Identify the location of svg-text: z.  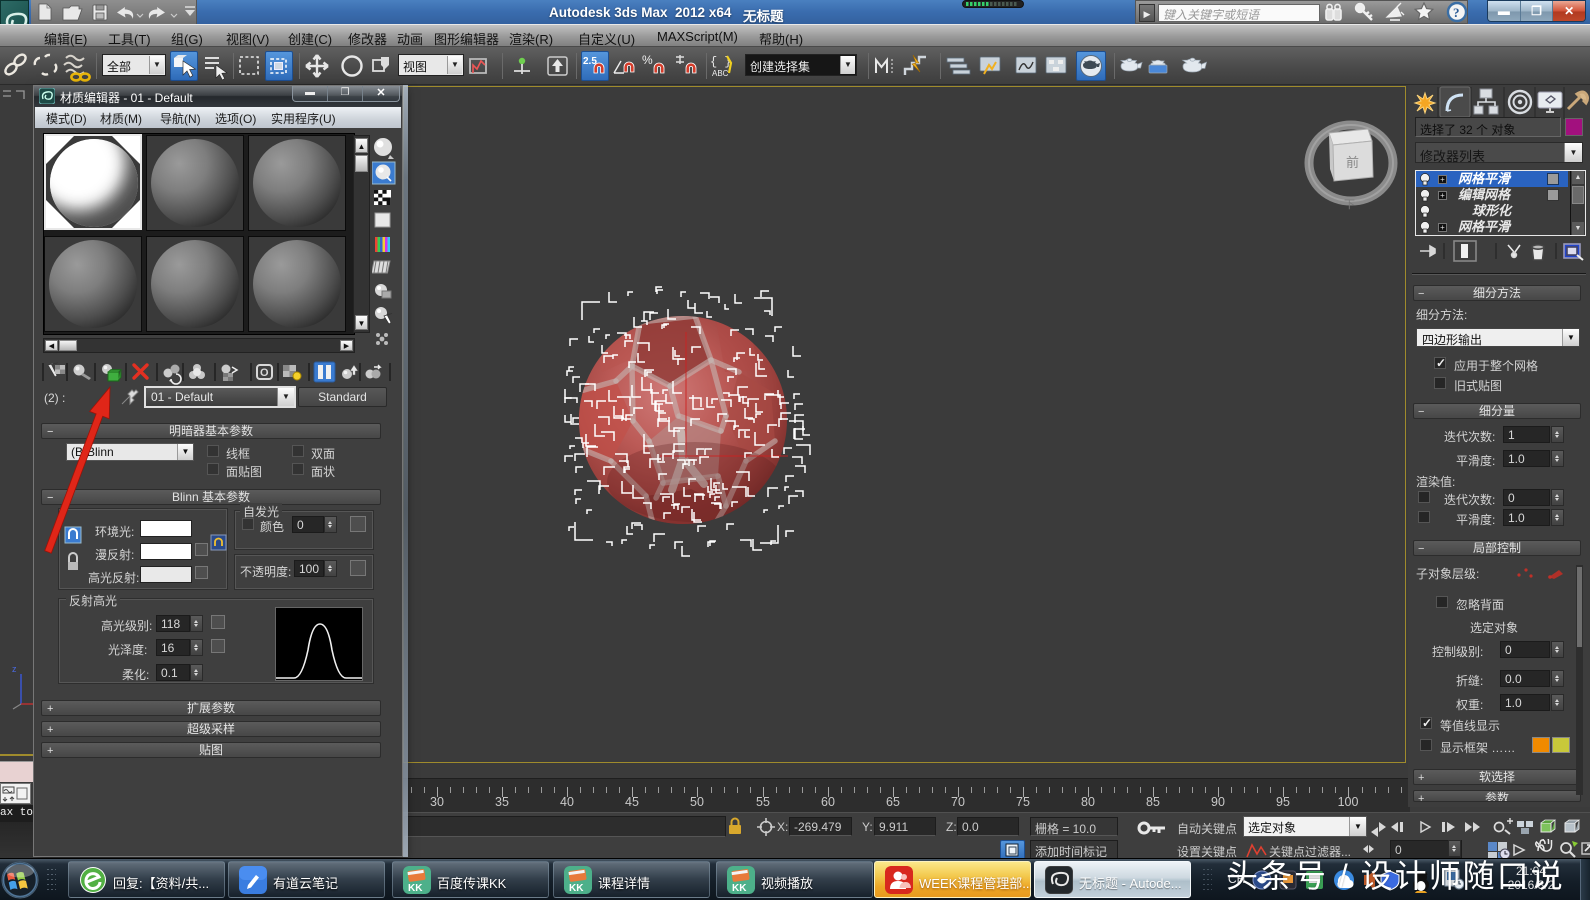
(14, 669).